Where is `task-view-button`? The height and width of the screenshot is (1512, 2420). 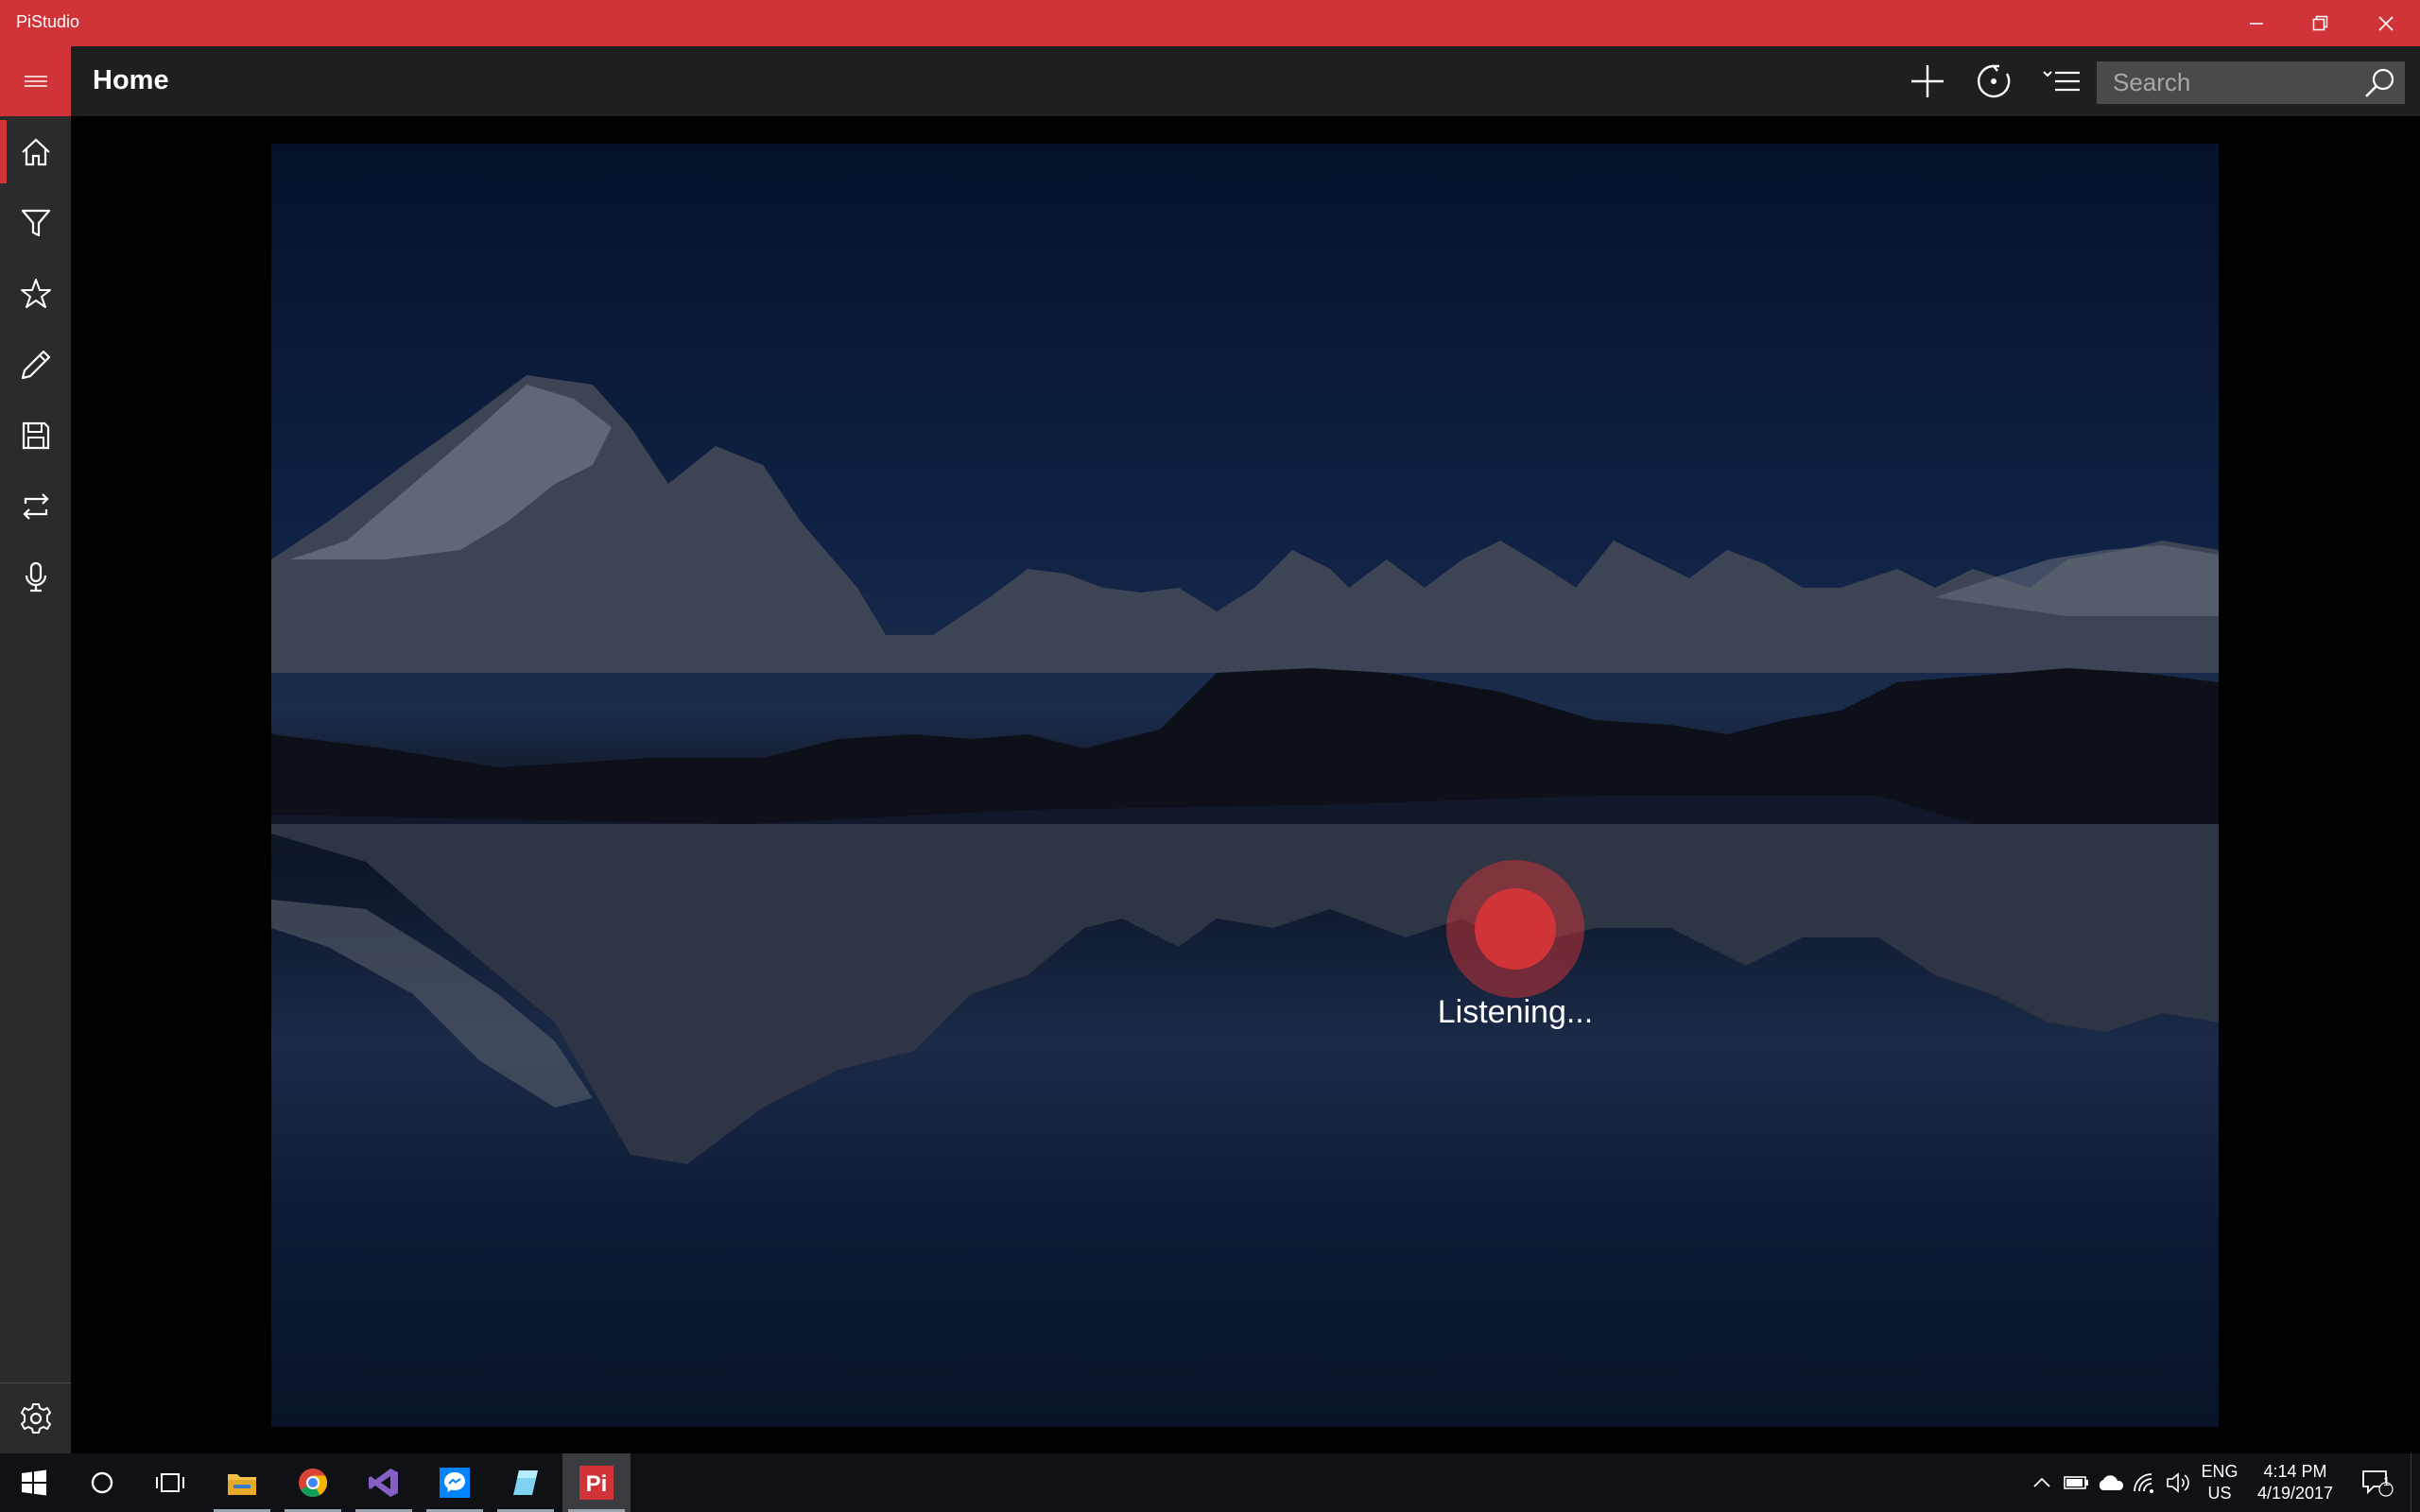
task-view-button is located at coordinates (170, 1482).